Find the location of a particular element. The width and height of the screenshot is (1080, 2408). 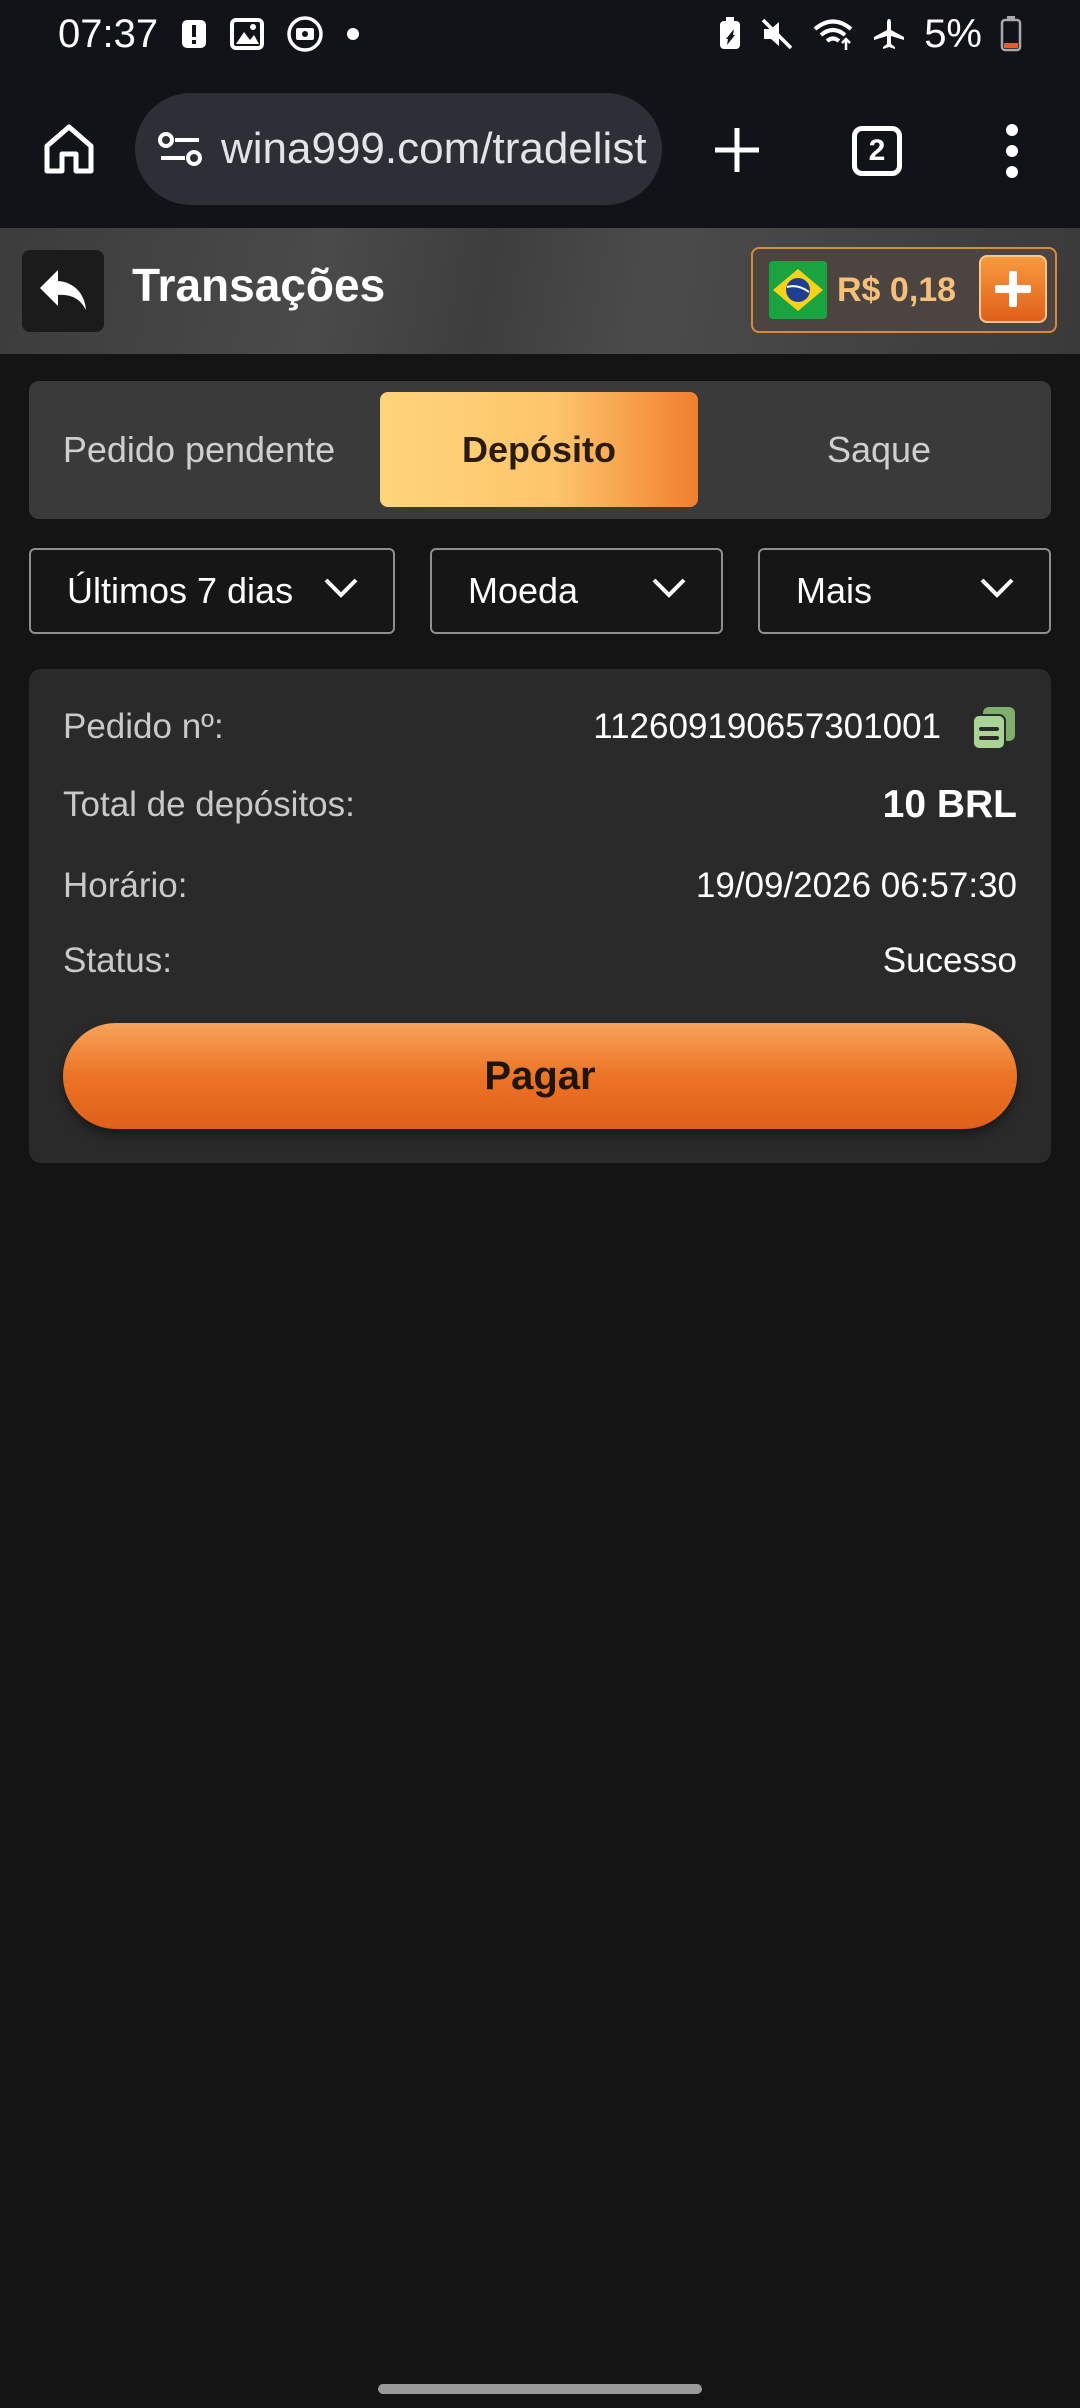

wifi-icon is located at coordinates (833, 34).